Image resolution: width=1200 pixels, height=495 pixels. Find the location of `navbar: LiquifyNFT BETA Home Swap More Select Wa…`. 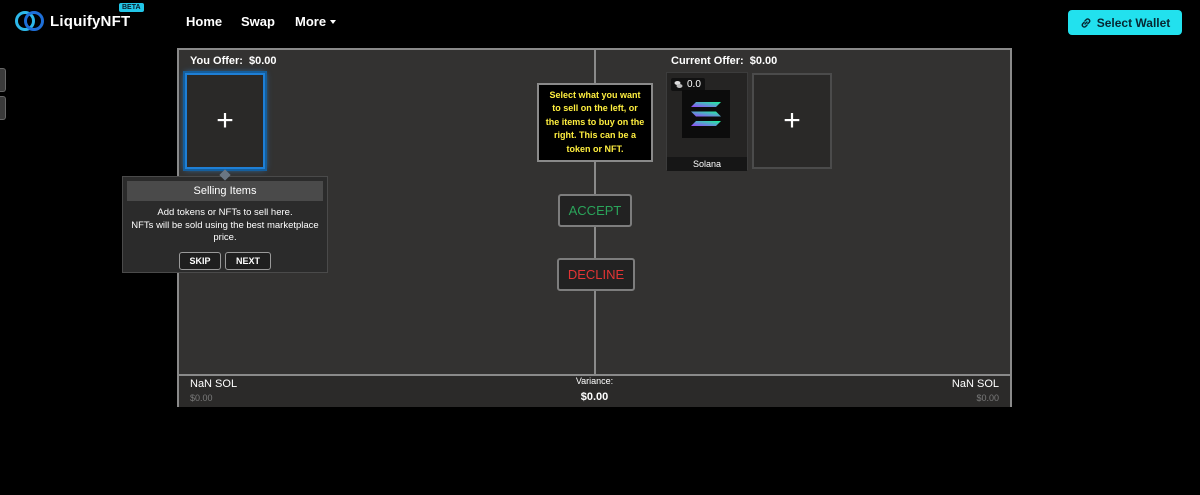

navbar: LiquifyNFT BETA Home Swap More Select Wa… is located at coordinates (600, 22).